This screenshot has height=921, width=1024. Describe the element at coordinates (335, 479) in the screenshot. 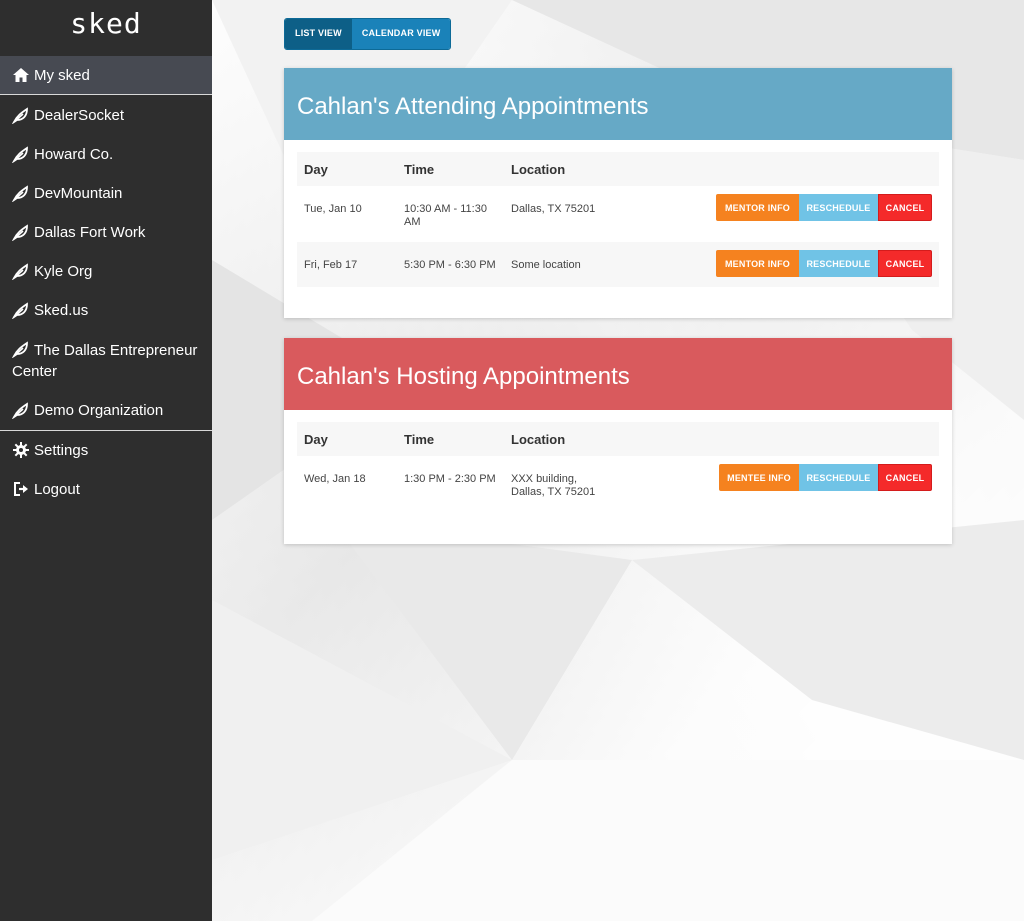

I see `cell-day: Wed, Jan 18` at that location.